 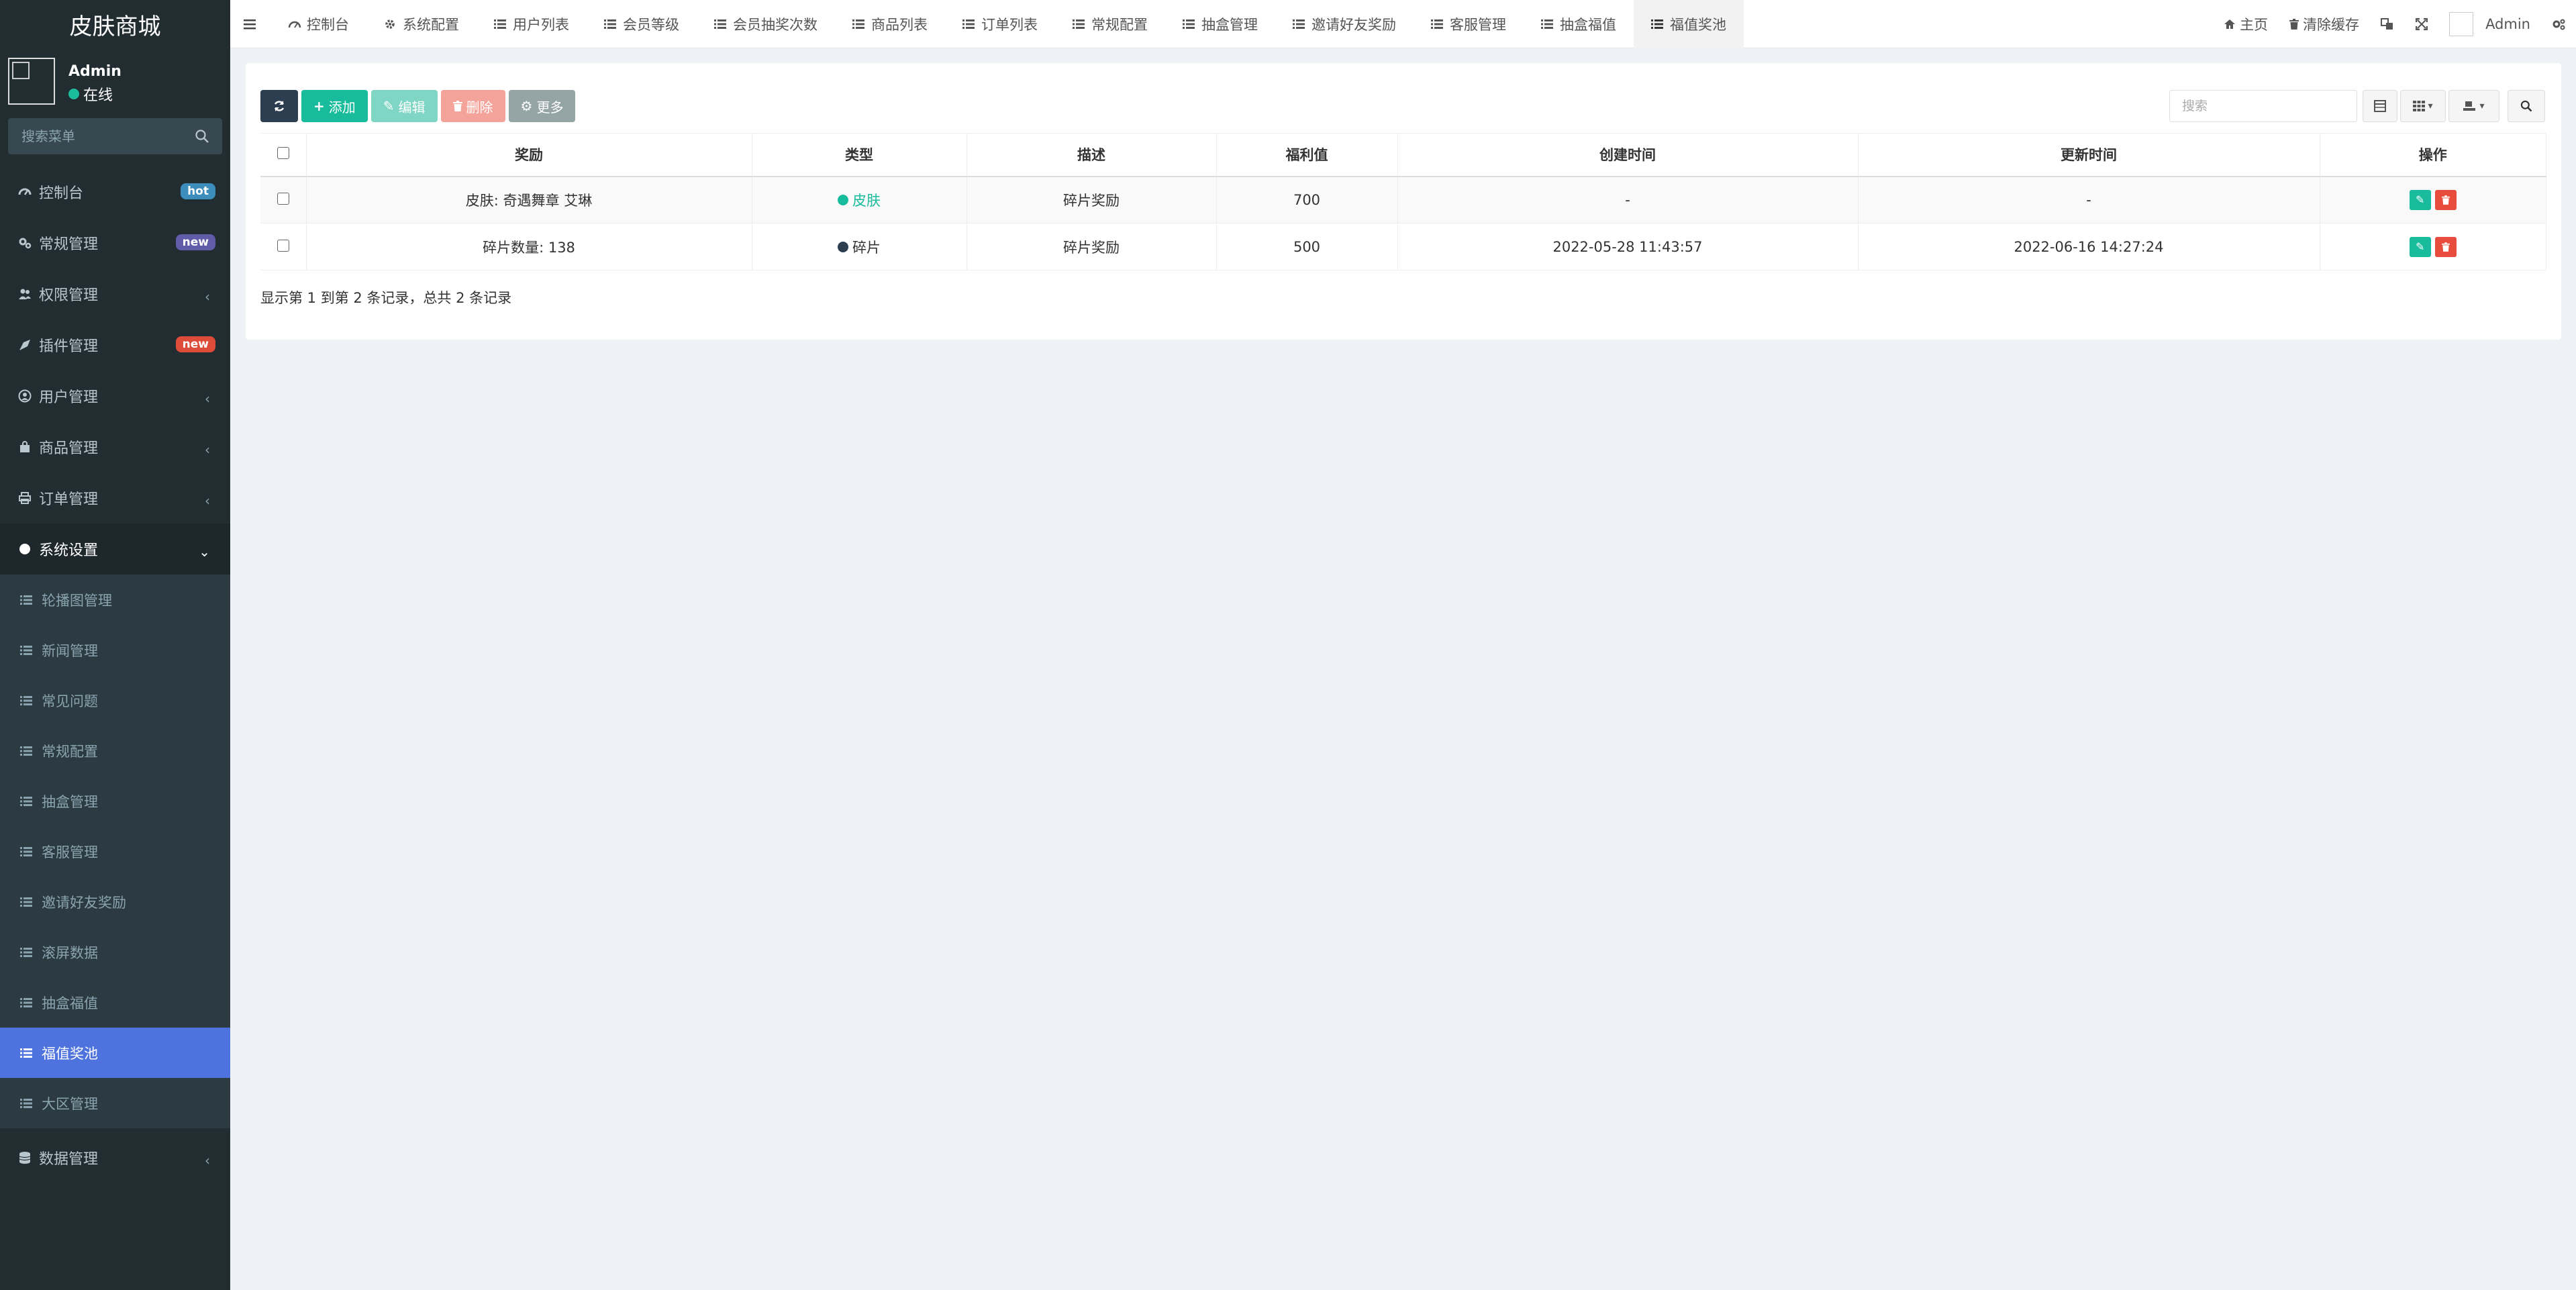 I want to click on refresh-button, so click(x=279, y=106).